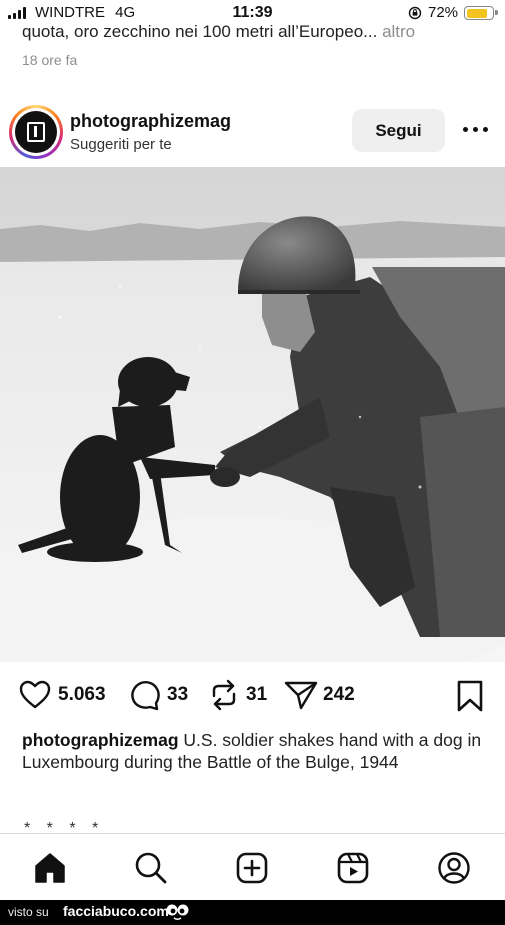 Image resolution: width=505 pixels, height=925 pixels. Describe the element at coordinates (470, 696) in the screenshot. I see `bookmark-icon` at that location.